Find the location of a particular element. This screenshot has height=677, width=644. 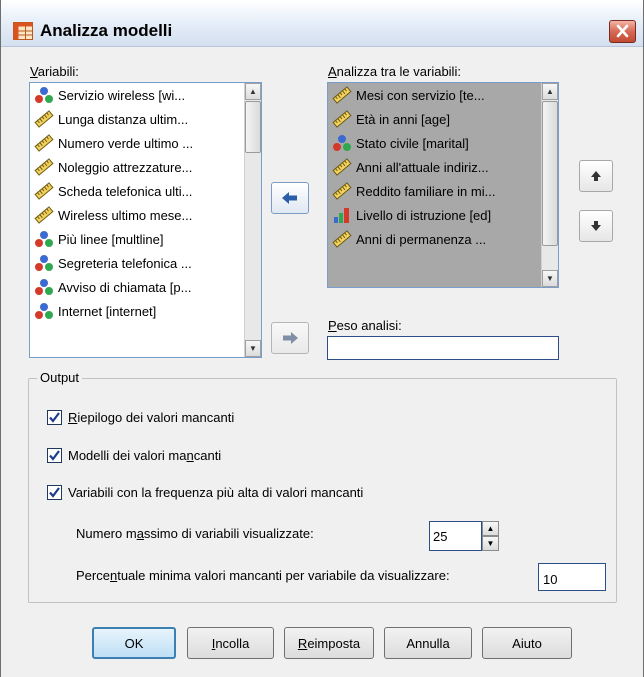

weight-field is located at coordinates (443, 348).